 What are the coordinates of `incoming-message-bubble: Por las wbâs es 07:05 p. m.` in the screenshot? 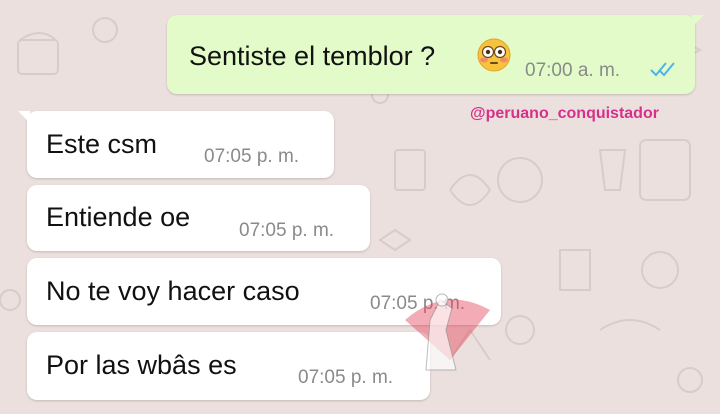 It's located at (228, 366).